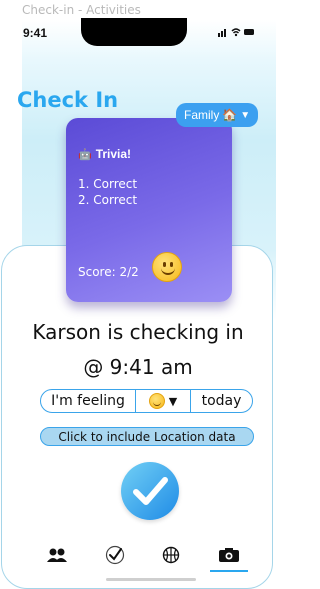 The height and width of the screenshot is (589, 320). I want to click on tab-sports, so click(171, 555).